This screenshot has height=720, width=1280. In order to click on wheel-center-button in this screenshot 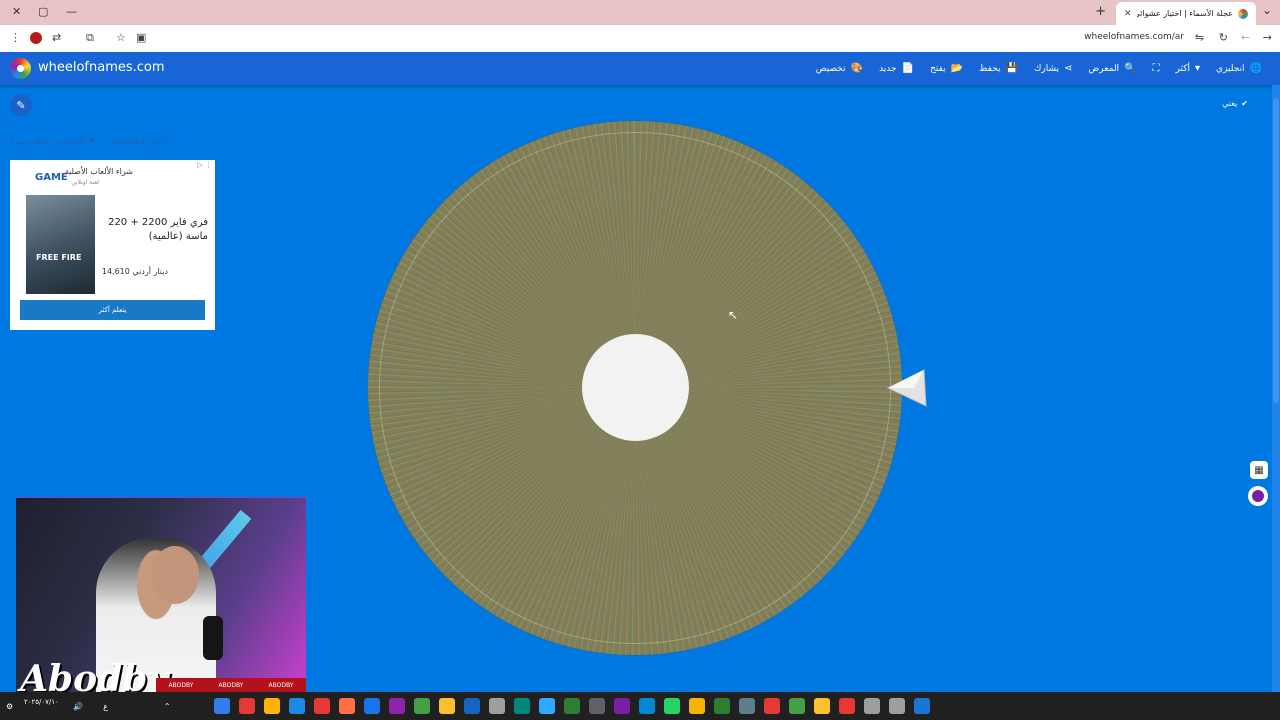, I will do `click(635, 387)`.